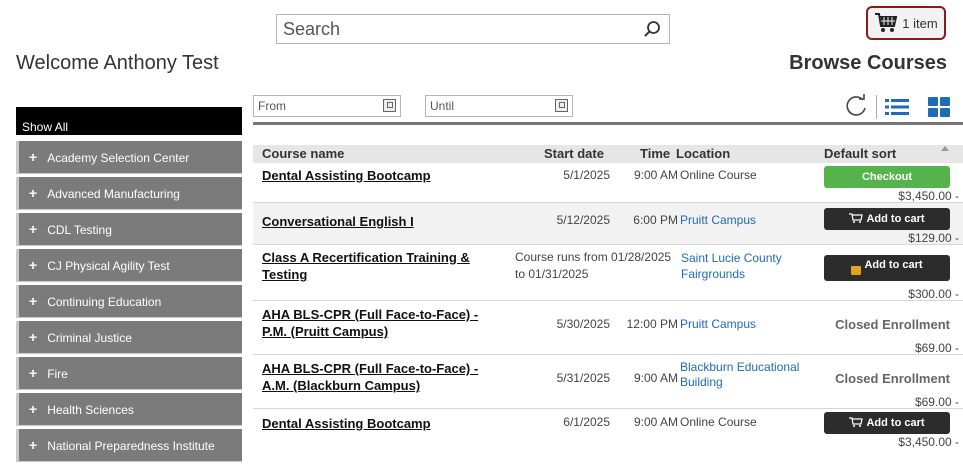 This screenshot has width=963, height=465. Describe the element at coordinates (583, 220) in the screenshot. I see `start-date: 5/12/2025` at that location.